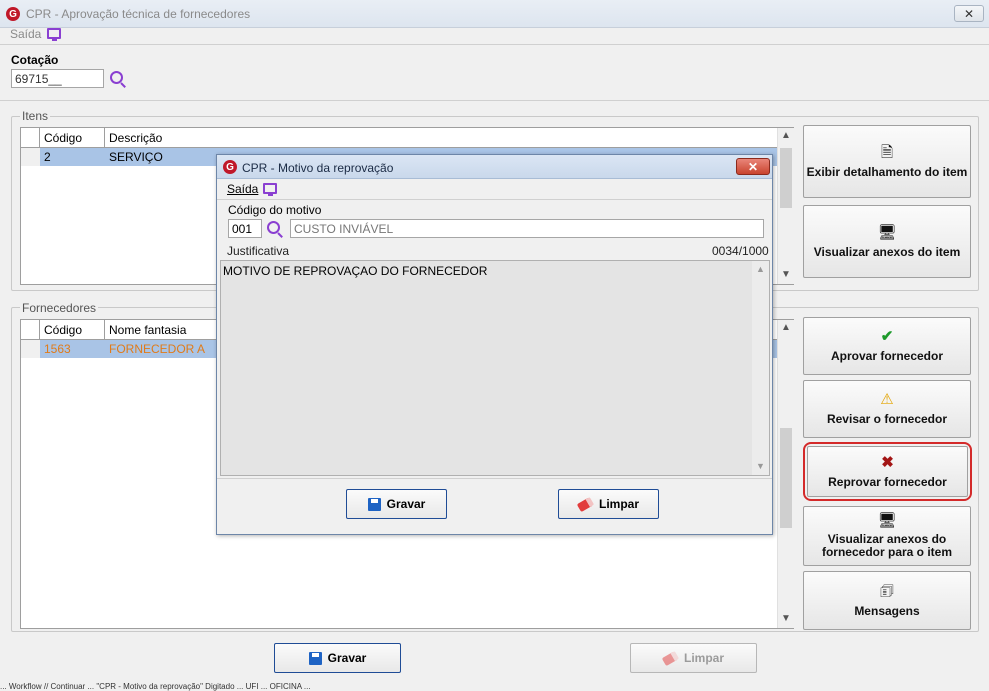 This screenshot has width=989, height=691. I want to click on cotacao-input: 69715__, so click(57, 78).